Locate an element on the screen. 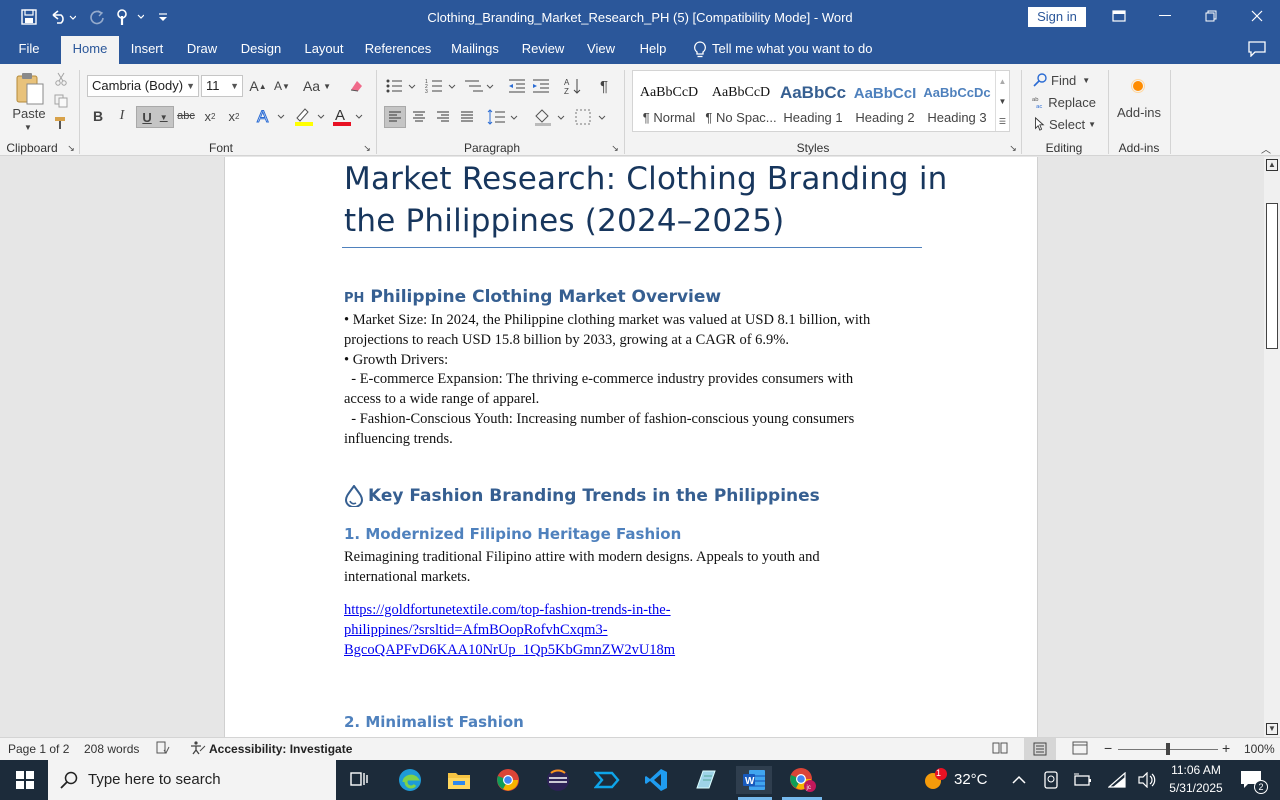  tab-references: References is located at coordinates (398, 50).